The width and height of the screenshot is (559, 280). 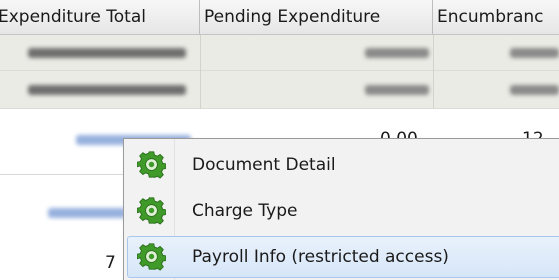 What do you see at coordinates (264, 165) in the screenshot?
I see `menu-item-label: Document Detail` at bounding box center [264, 165].